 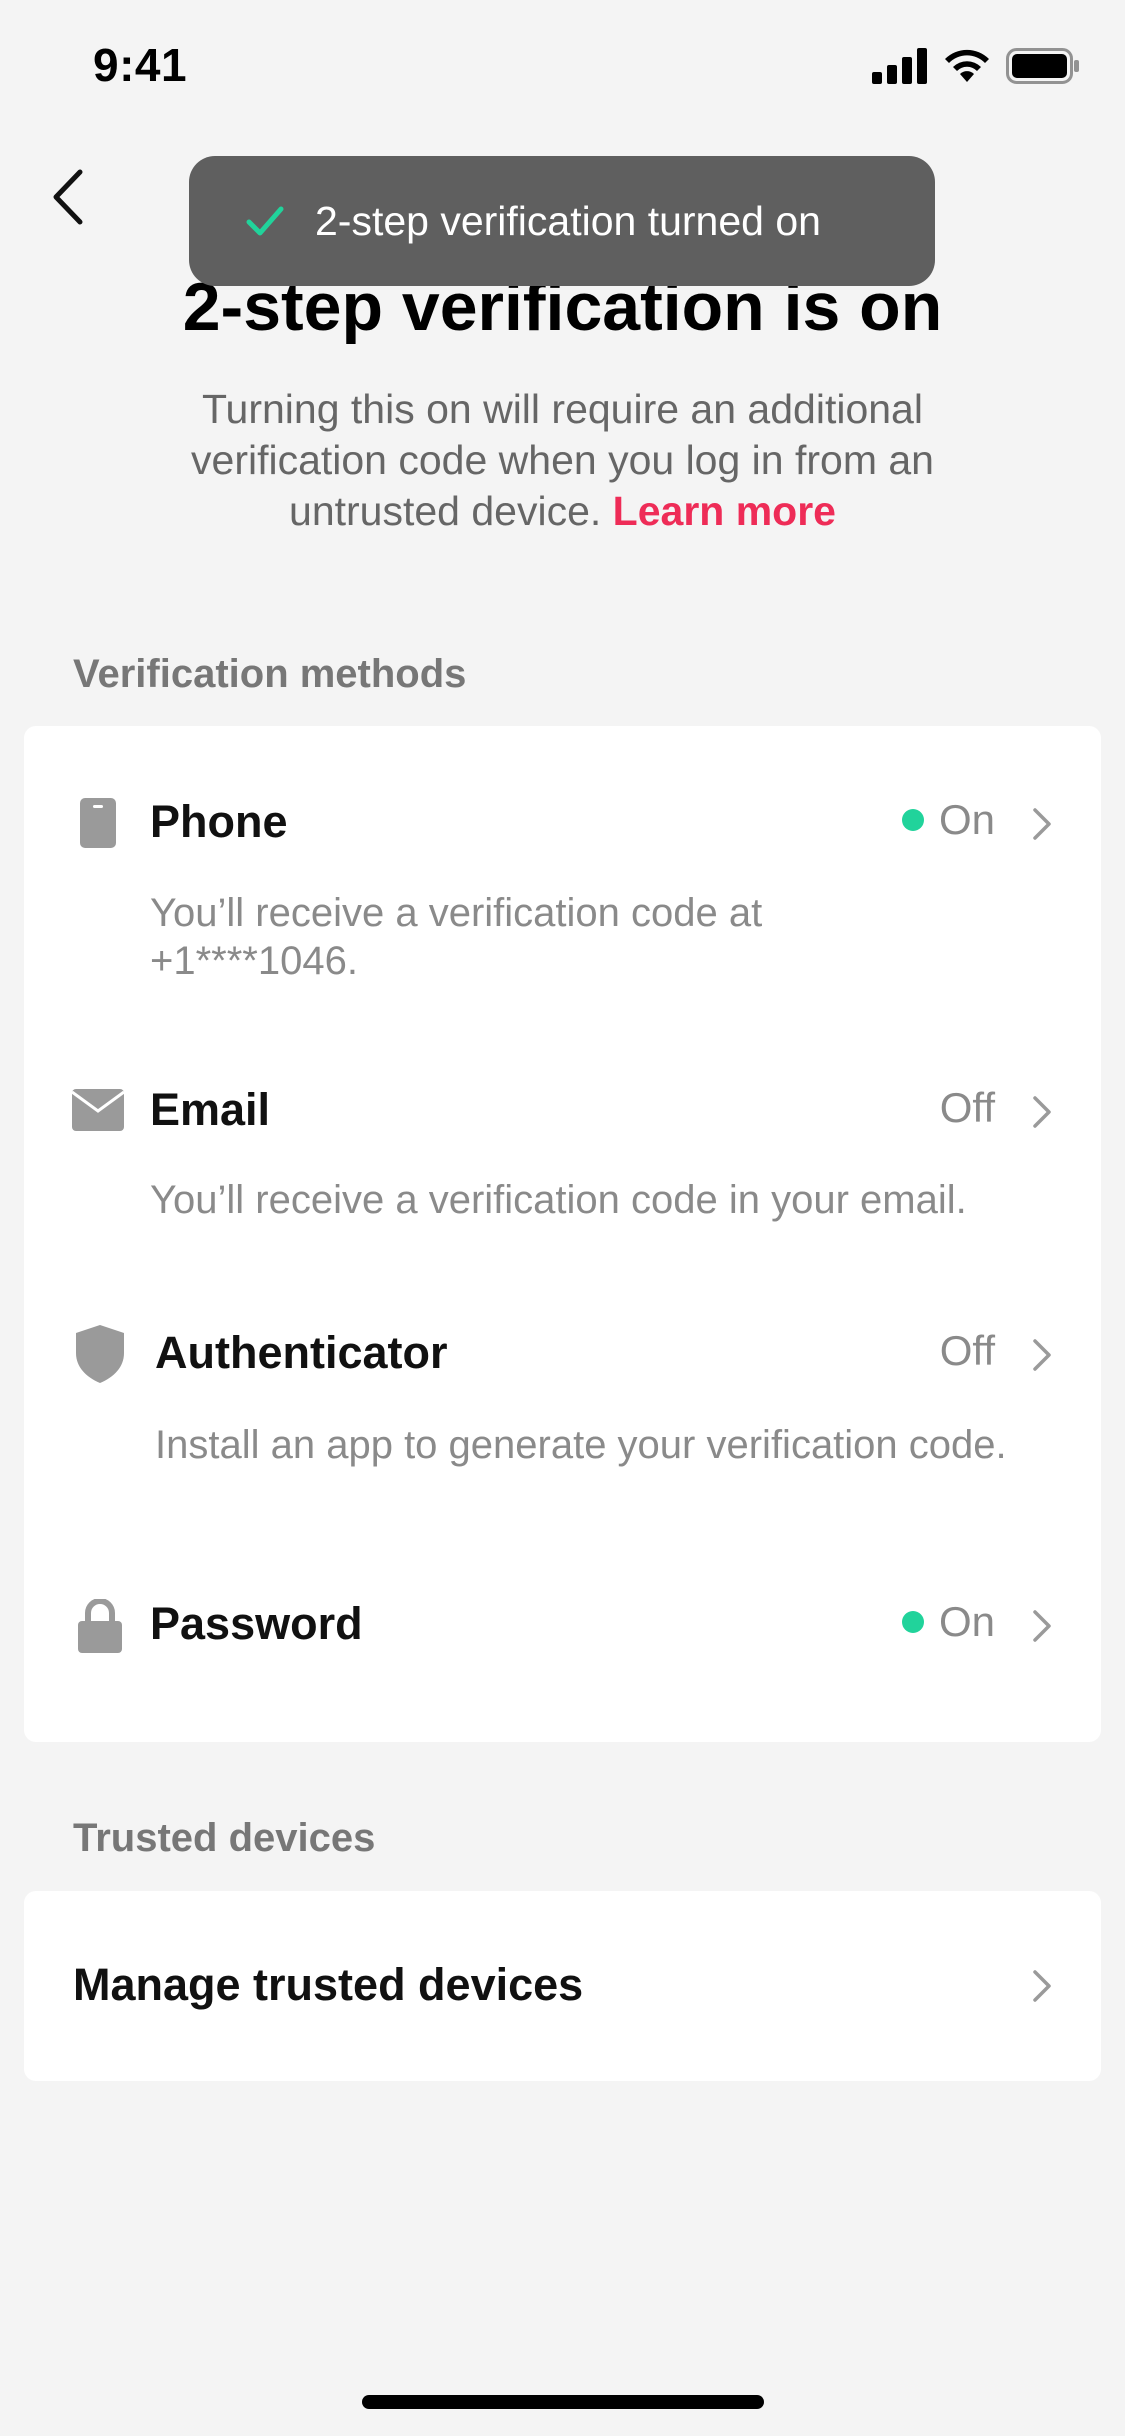 I want to click on method-title-password: Password, so click(x=256, y=1623).